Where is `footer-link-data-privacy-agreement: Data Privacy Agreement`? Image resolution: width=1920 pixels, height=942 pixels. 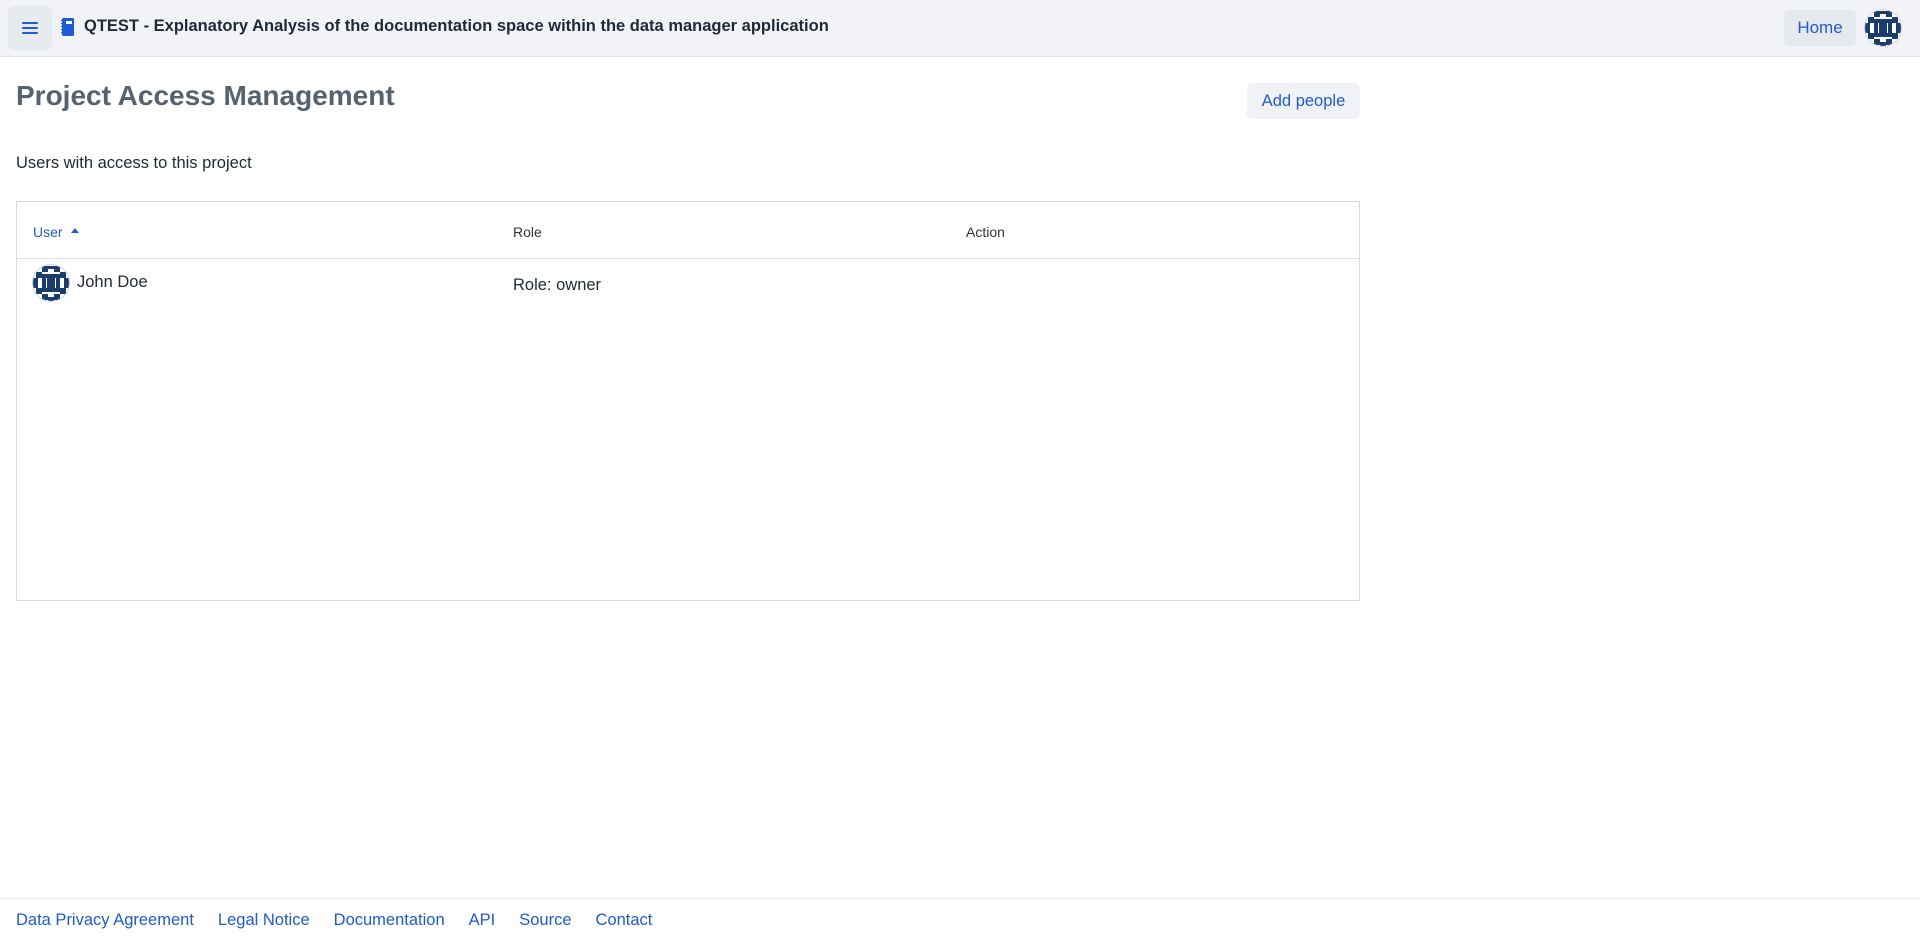
footer-link-data-privacy-agreement: Data Privacy Agreement is located at coordinates (105, 920).